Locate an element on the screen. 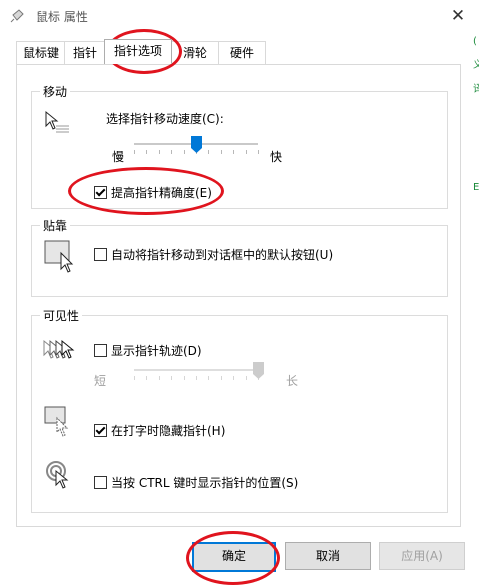  tab-pointer-options: 指针选项 is located at coordinates (138, 51).